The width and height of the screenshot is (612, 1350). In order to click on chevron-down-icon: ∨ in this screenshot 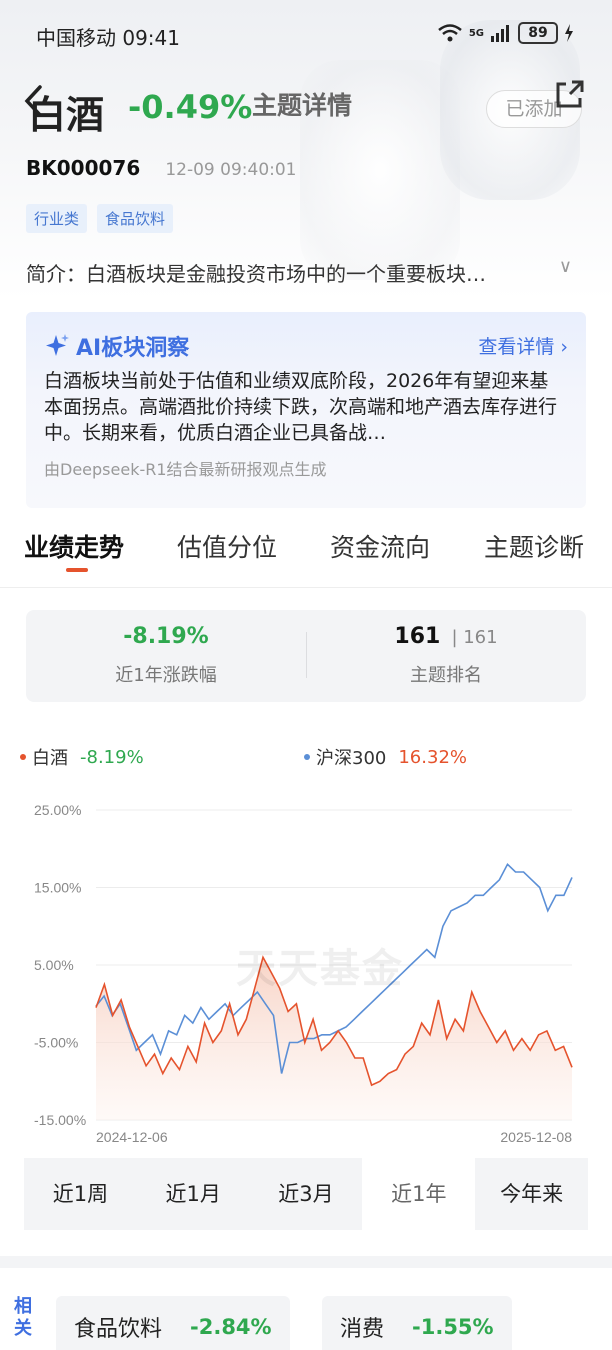, I will do `click(565, 266)`.